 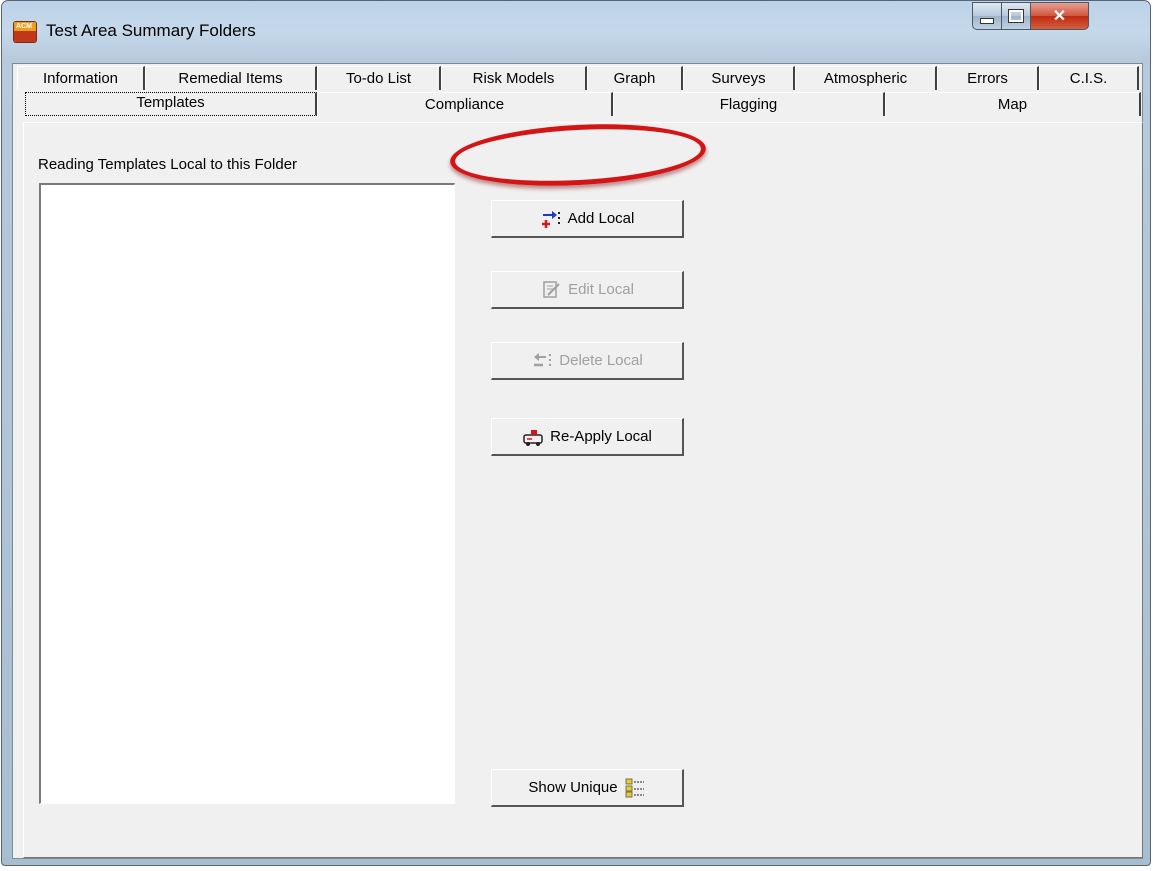 I want to click on delete-template-icon, so click(x=543, y=359).